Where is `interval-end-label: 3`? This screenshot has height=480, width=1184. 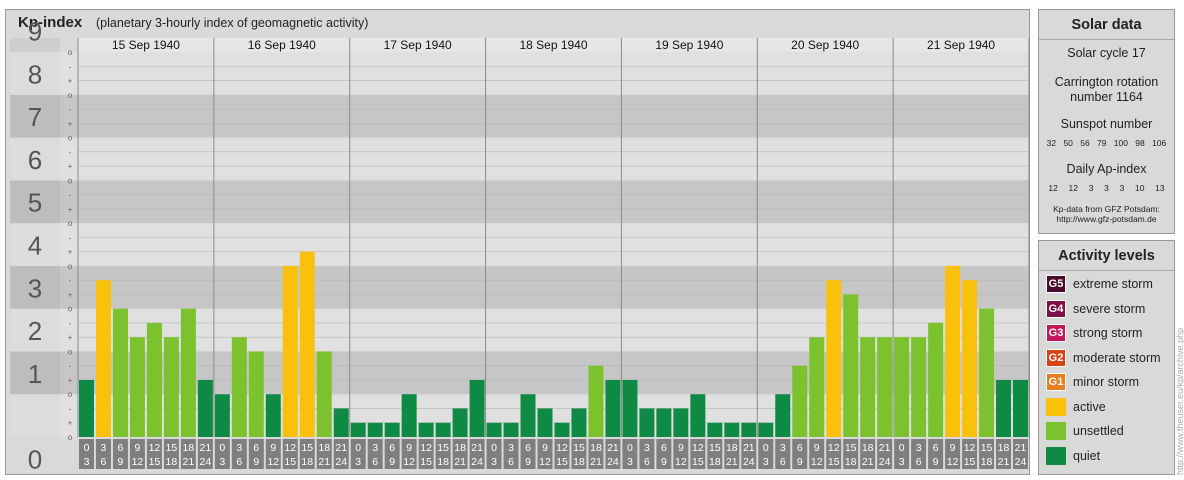 interval-end-label: 3 is located at coordinates (87, 462).